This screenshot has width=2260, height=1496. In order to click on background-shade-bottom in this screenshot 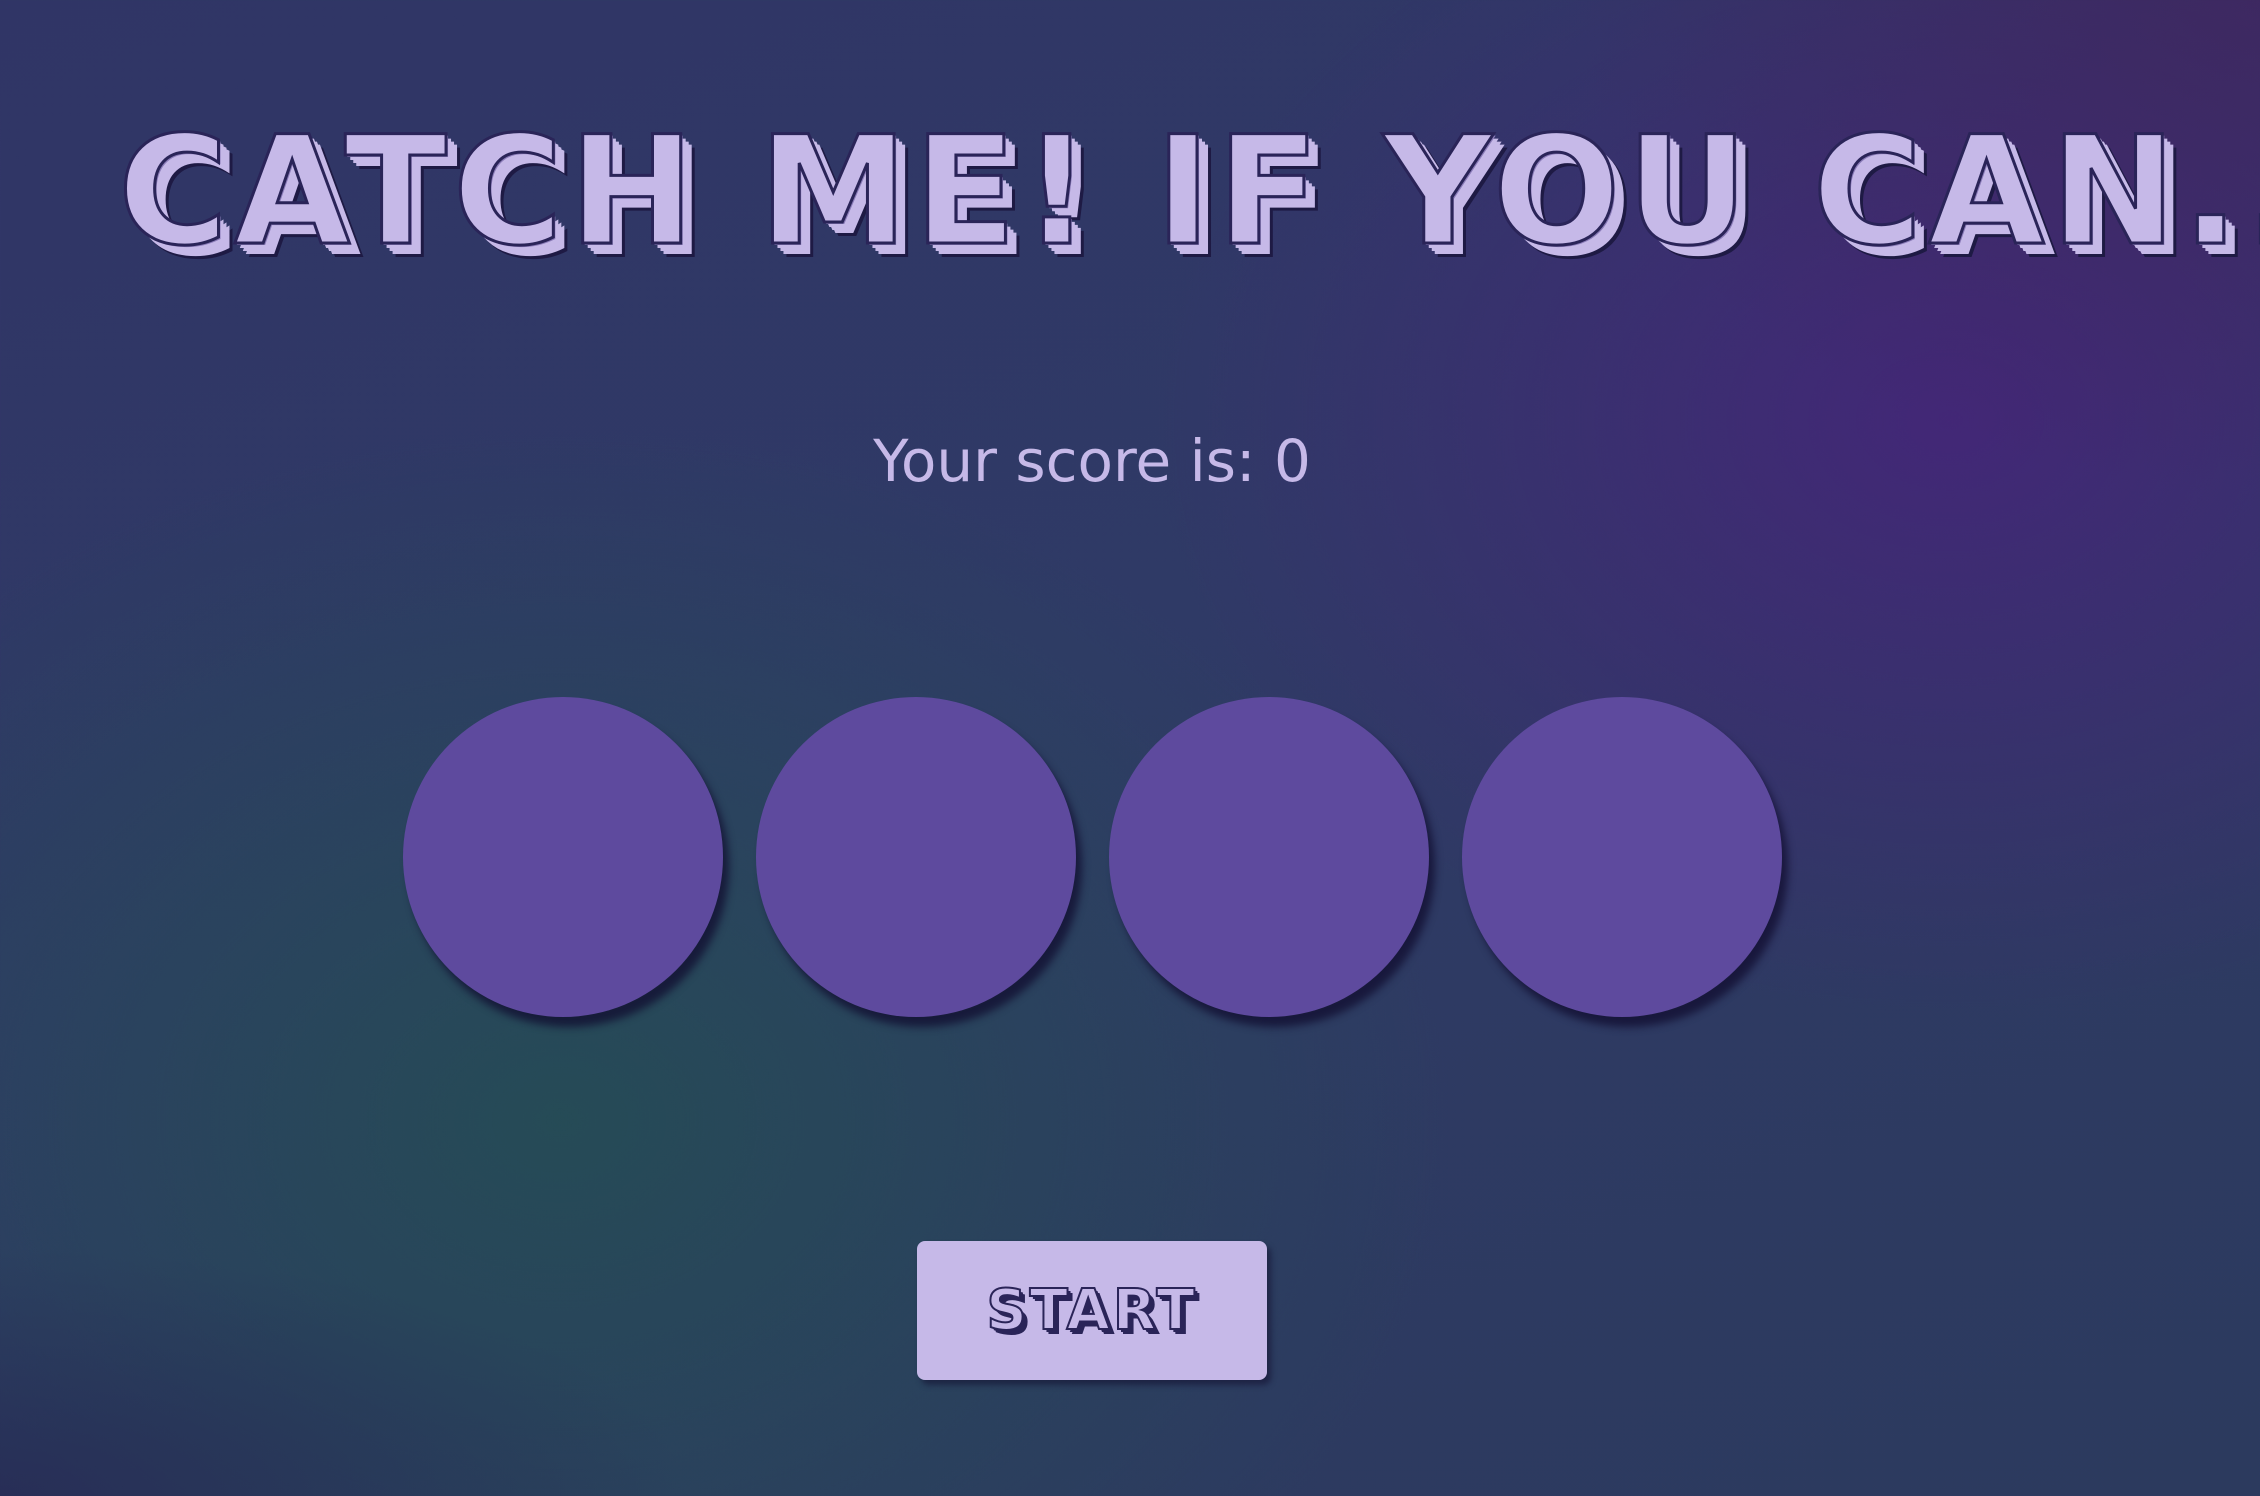, I will do `click(350, 1371)`.